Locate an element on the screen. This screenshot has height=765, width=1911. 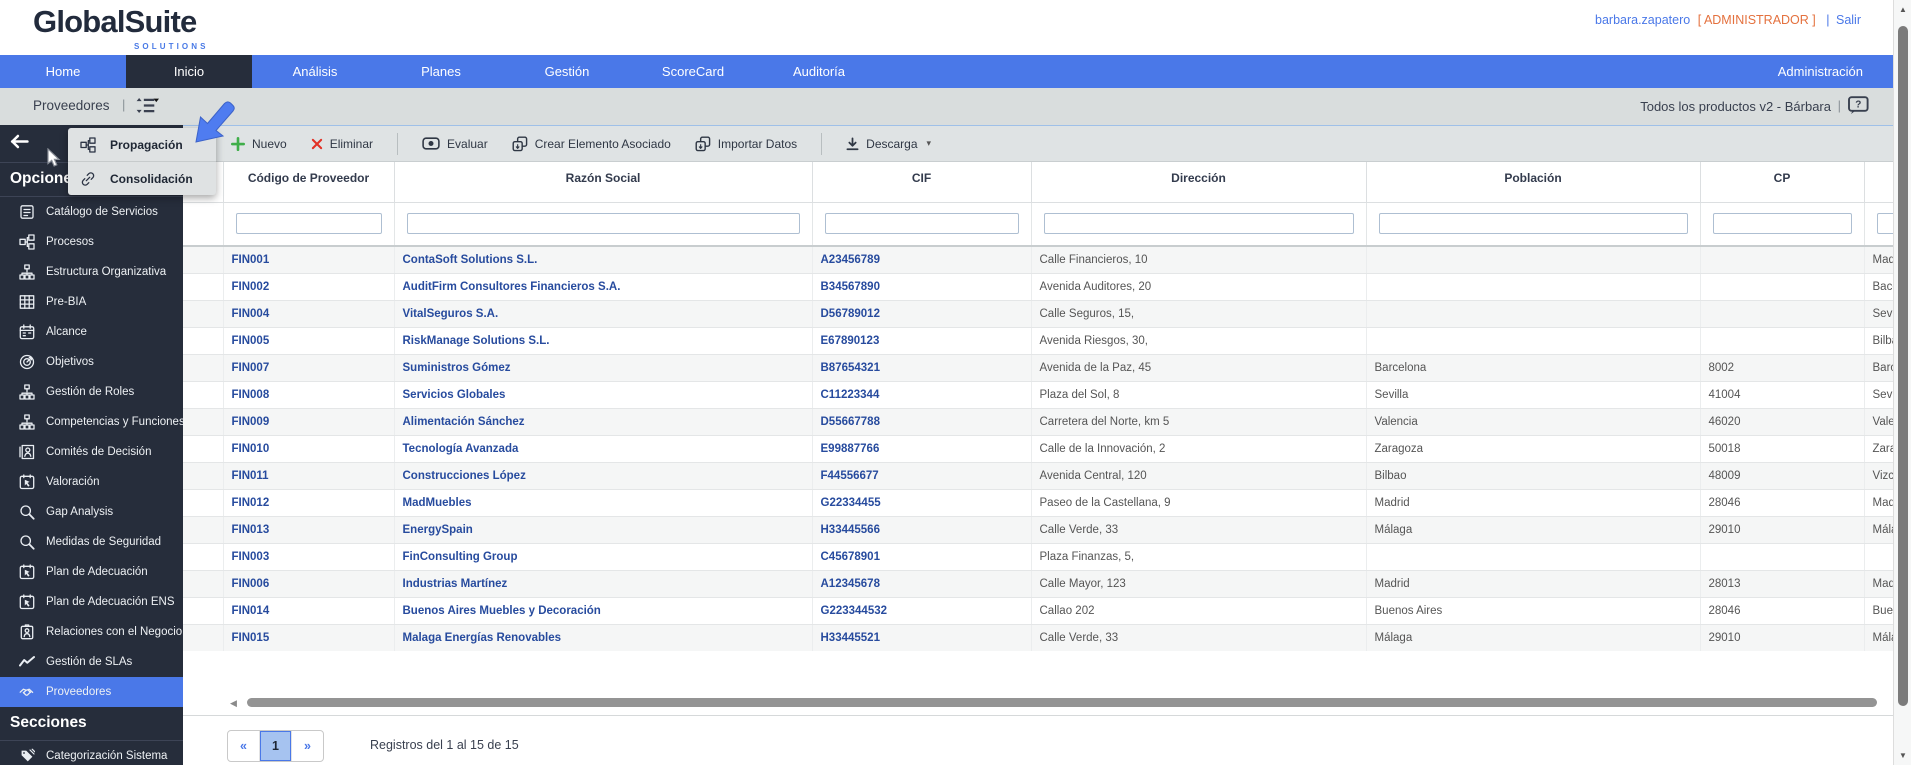
username-link: barbara.zapatero is located at coordinates (1642, 20).